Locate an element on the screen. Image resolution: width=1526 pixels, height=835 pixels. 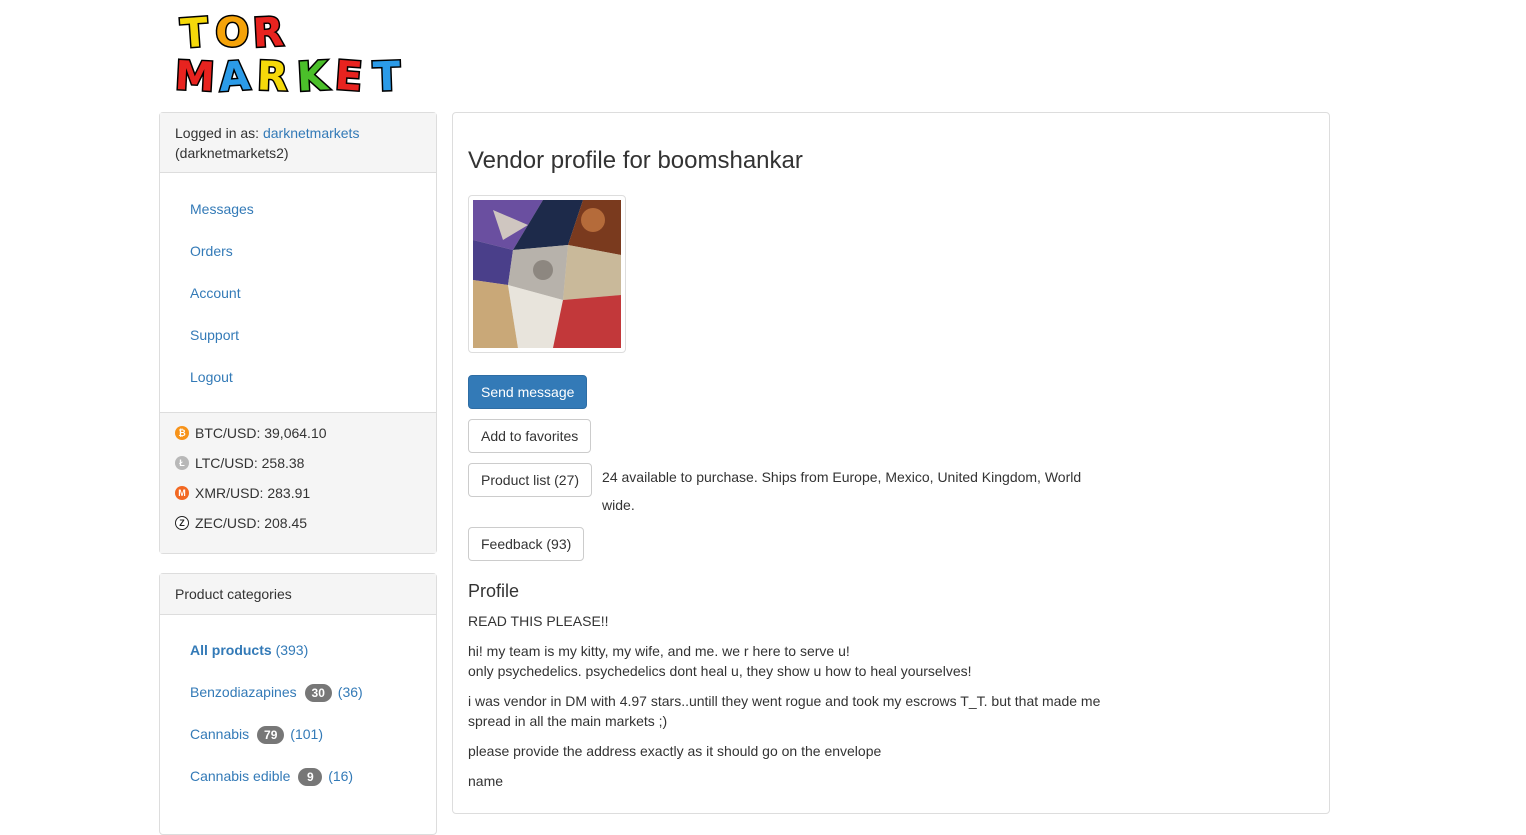
rate-btc: ₿ BTC/USD: 39,064.10 is located at coordinates (298, 438).